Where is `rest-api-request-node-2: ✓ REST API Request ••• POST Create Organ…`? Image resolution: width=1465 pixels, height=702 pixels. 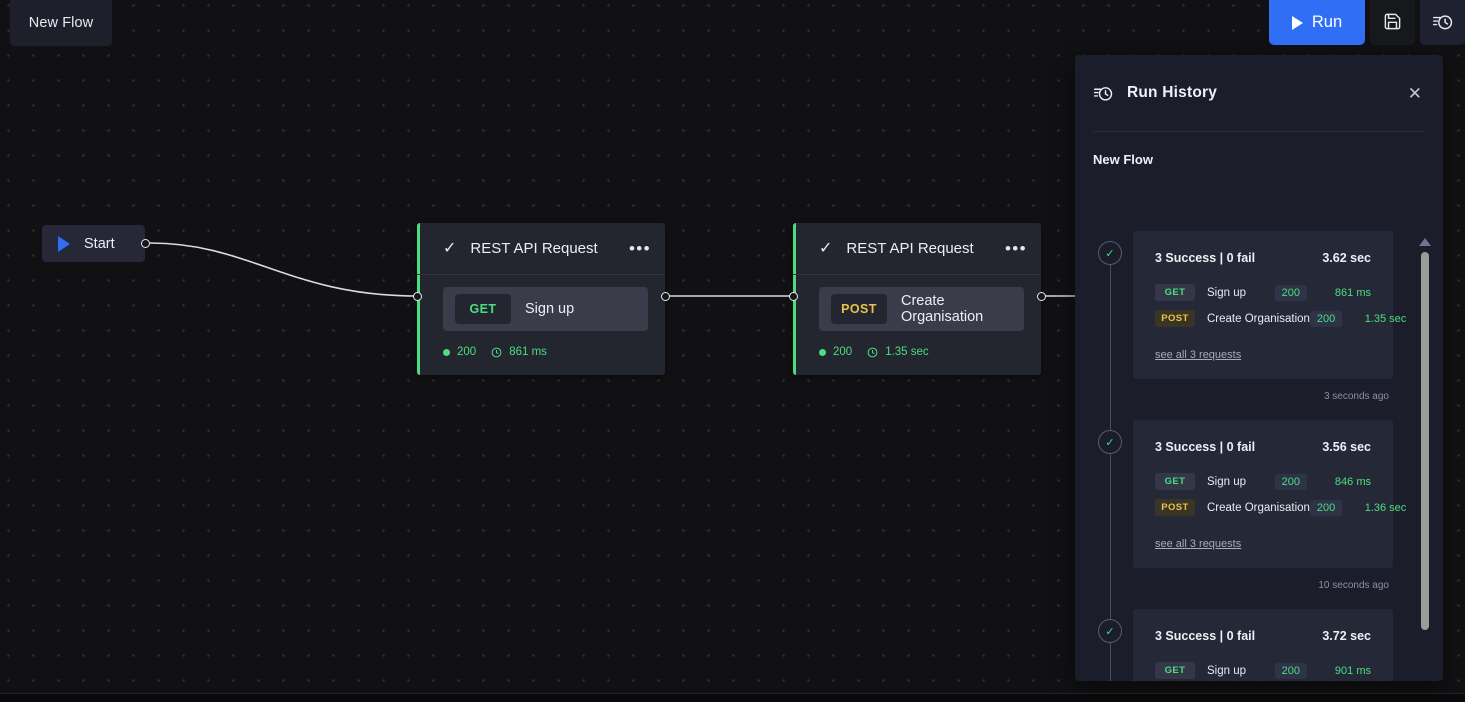 rest-api-request-node-2: ✓ REST API Request ••• POST Create Organ… is located at coordinates (917, 299).